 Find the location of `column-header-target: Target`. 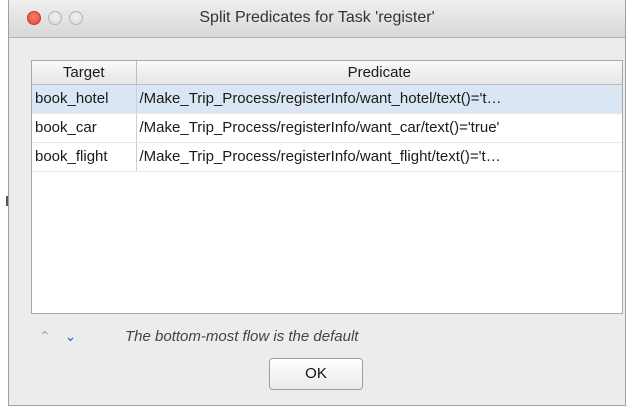

column-header-target: Target is located at coordinates (84, 73).